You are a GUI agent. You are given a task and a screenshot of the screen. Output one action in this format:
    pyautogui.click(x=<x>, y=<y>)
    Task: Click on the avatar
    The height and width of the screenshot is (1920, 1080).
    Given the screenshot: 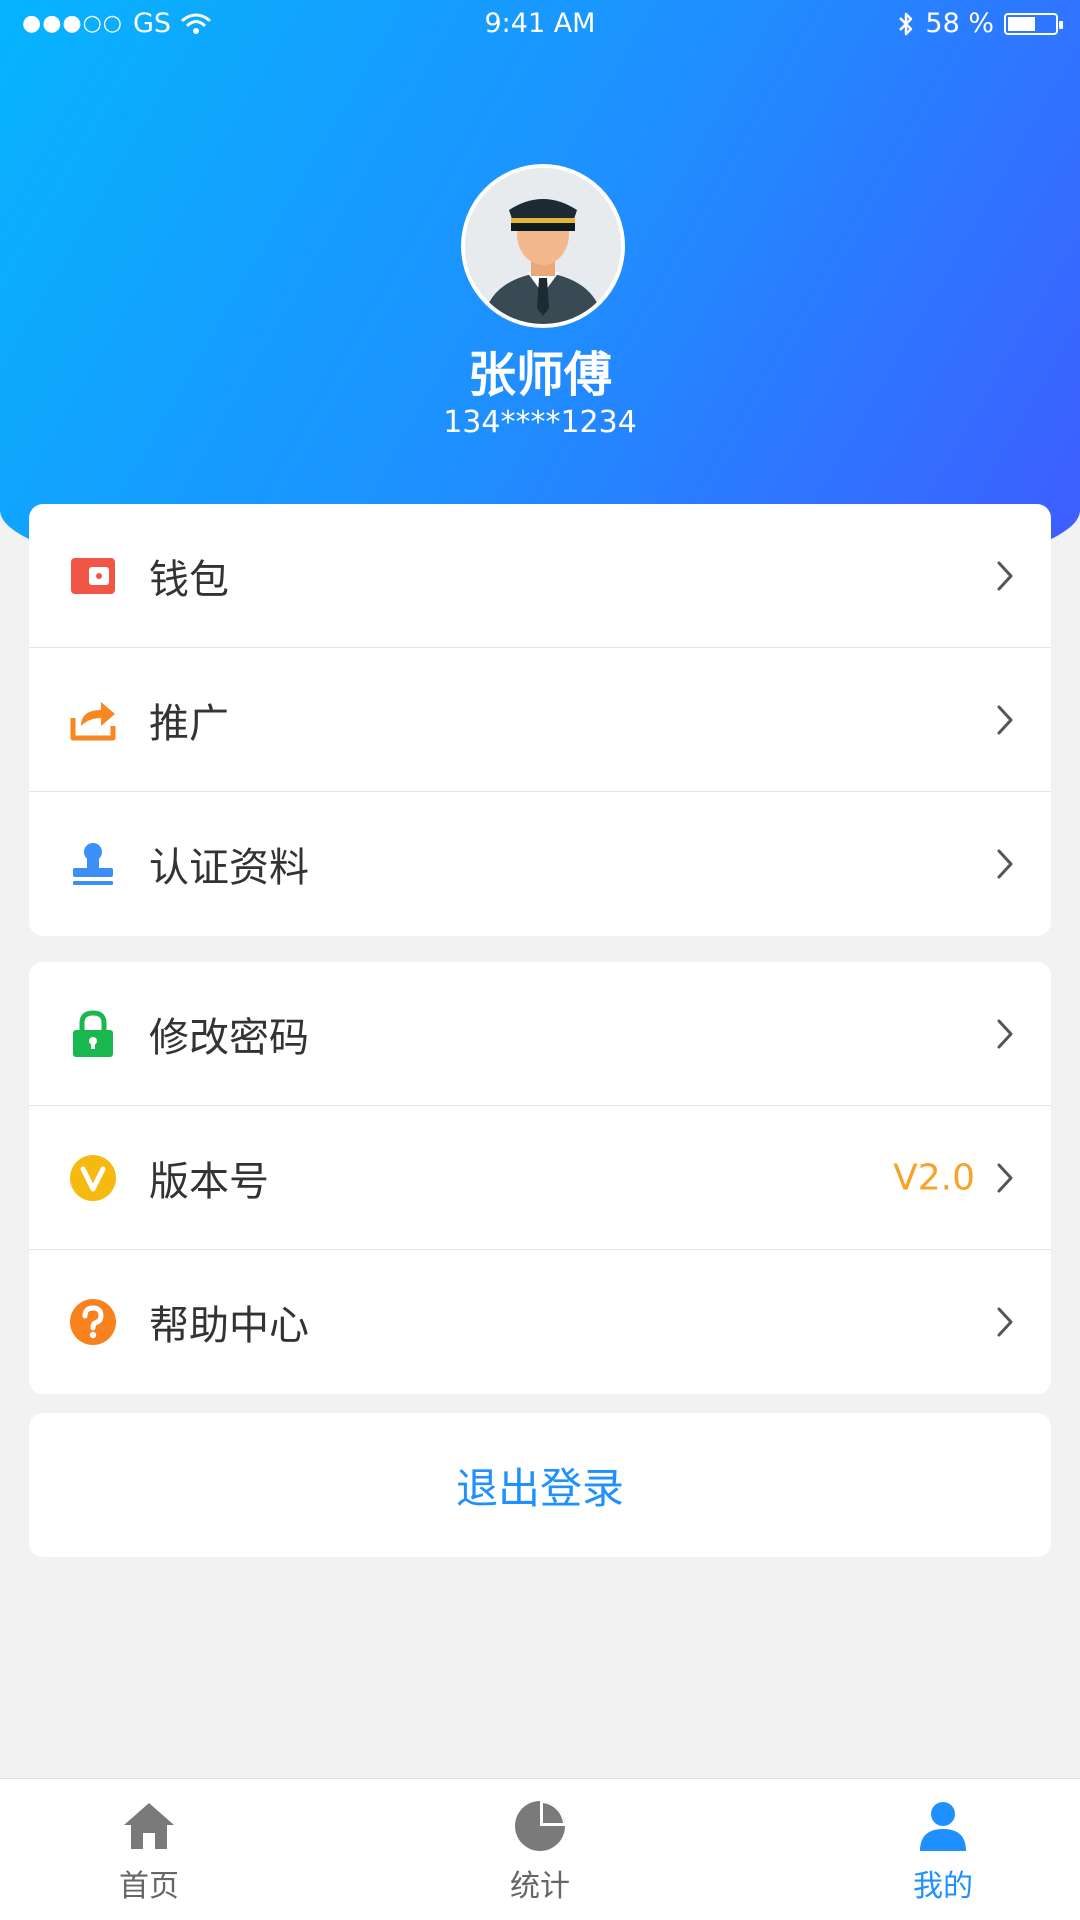 What is the action you would take?
    pyautogui.click(x=543, y=246)
    